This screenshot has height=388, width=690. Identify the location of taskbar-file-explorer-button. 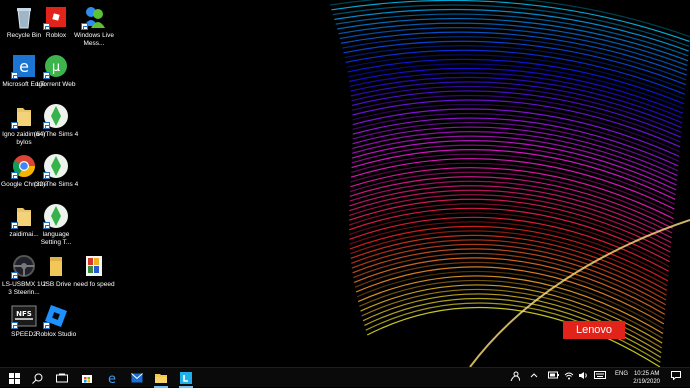
(161, 379).